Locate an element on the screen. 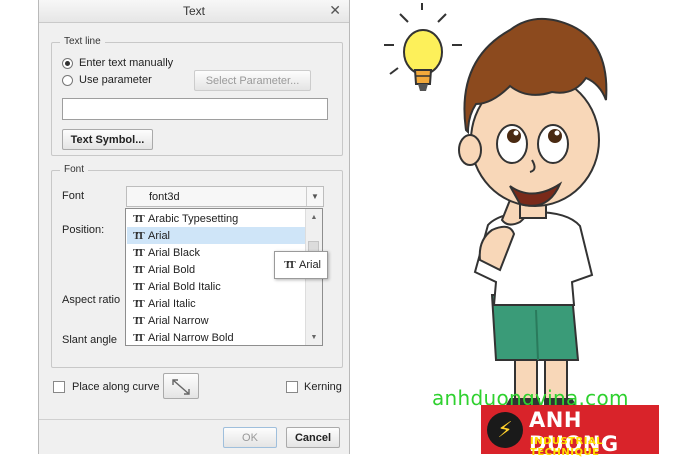  place-along-curve-label: Place along curve is located at coordinates (116, 387).